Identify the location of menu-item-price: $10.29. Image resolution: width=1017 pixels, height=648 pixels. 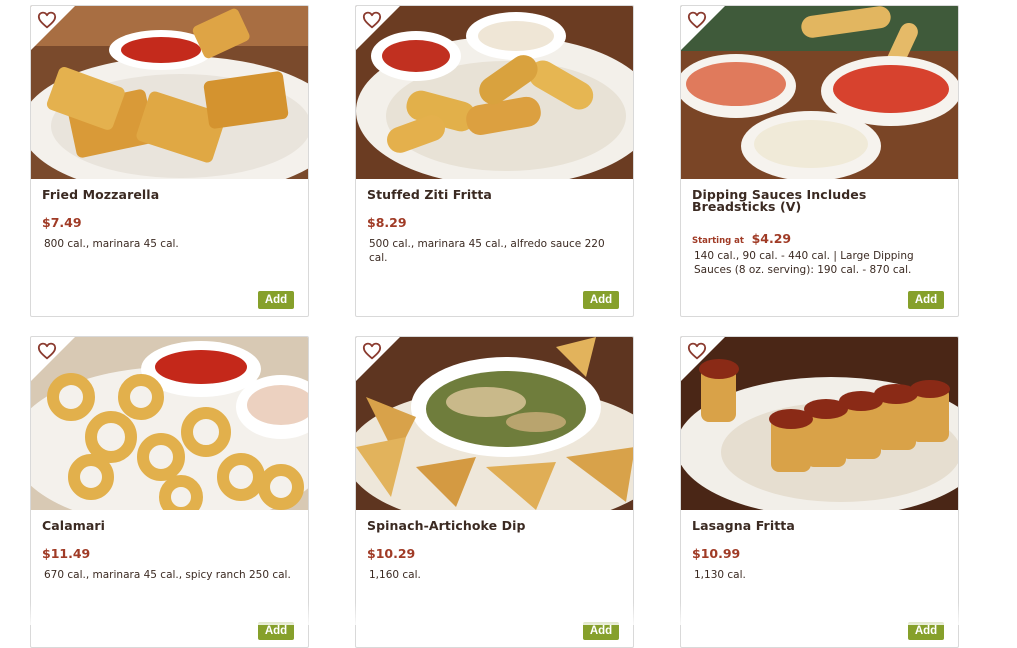
(391, 553).